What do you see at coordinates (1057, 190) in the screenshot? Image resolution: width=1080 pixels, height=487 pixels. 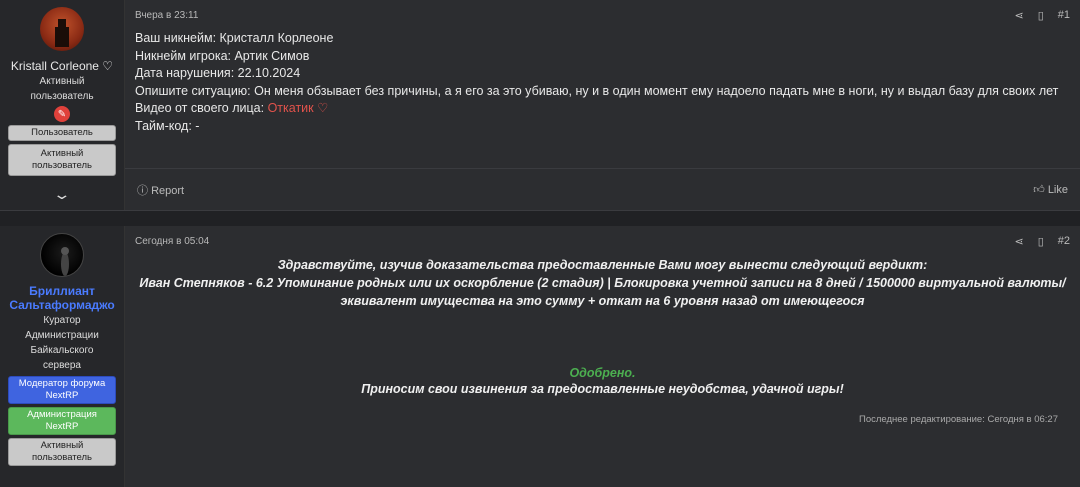 I see `like-label: Like` at bounding box center [1057, 190].